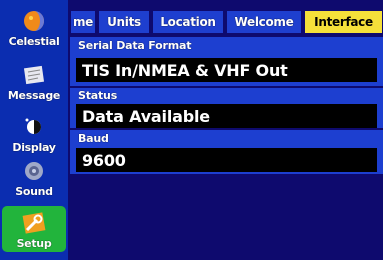  What do you see at coordinates (33, 126) in the screenshot?
I see `display-icon` at bounding box center [33, 126].